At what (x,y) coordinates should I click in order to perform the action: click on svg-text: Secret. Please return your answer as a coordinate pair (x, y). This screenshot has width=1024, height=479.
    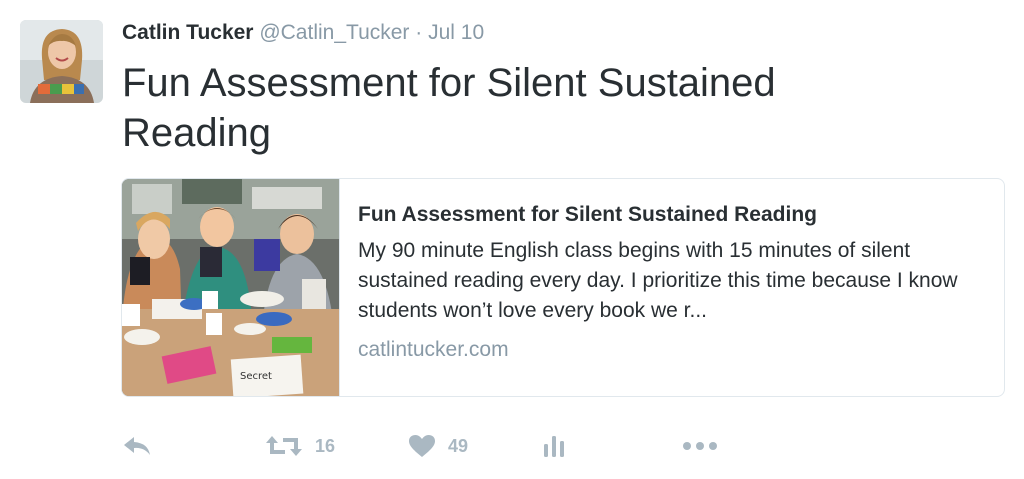
    Looking at the image, I should click on (256, 376).